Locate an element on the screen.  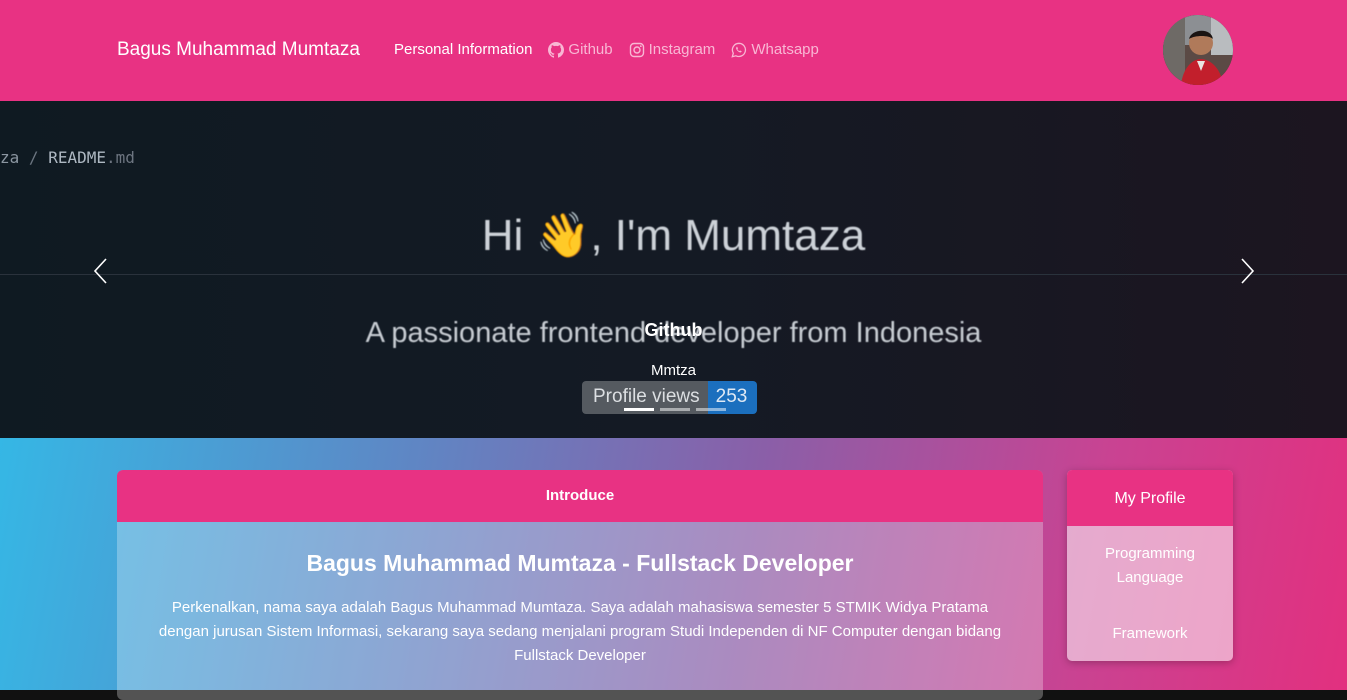
nav-link-label: Whatsapp is located at coordinates (785, 49).